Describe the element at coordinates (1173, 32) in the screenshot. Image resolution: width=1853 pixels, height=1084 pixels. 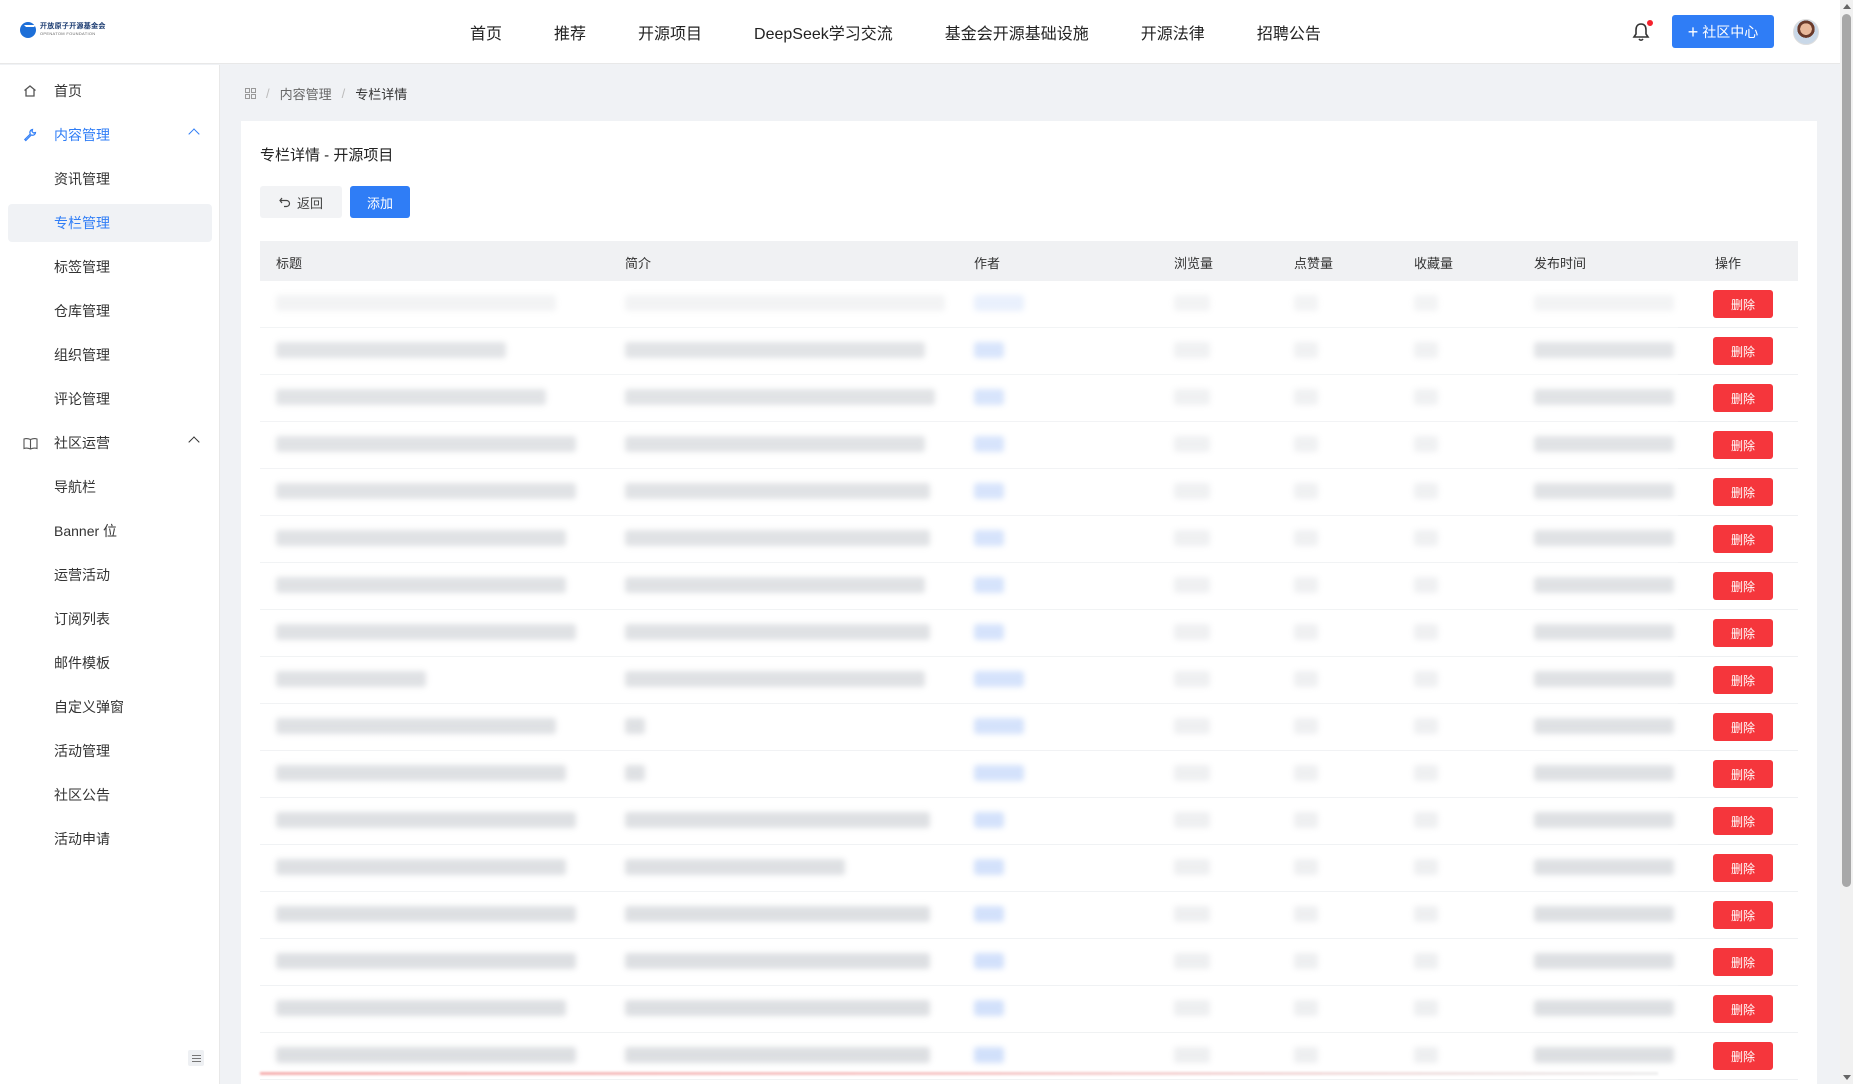
I see `nav-legal: 开源法律` at that location.